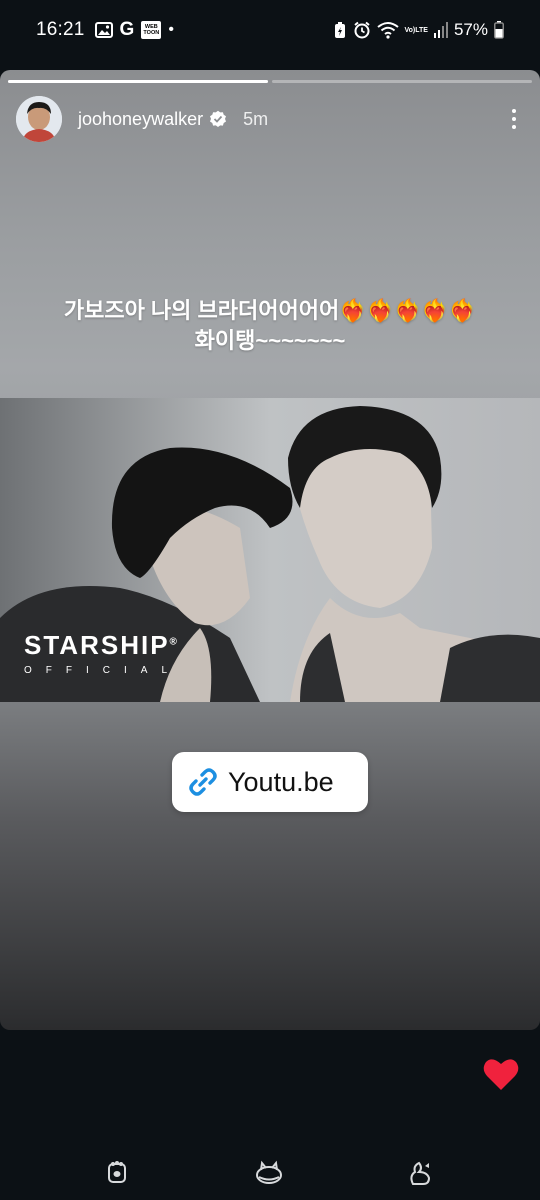 The width and height of the screenshot is (540, 1200). Describe the element at coordinates (151, 33) in the screenshot. I see `webtoon-icon-line2: TOON` at that location.